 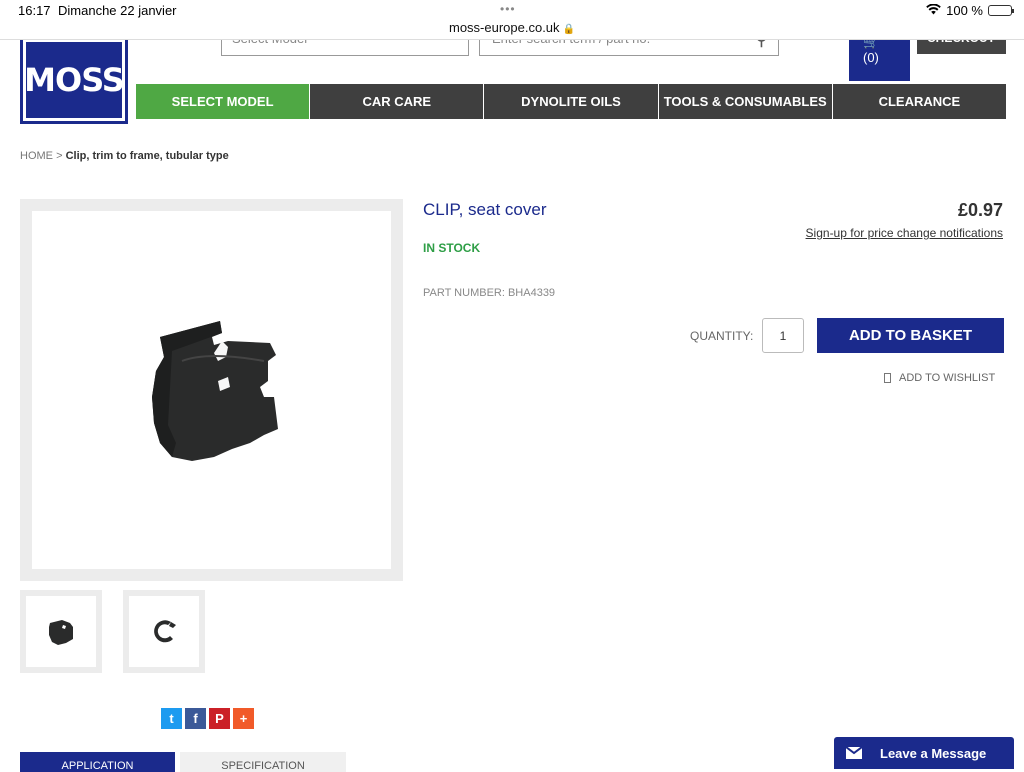 What do you see at coordinates (219, 718) in the screenshot?
I see `pinterest-icon: P` at bounding box center [219, 718].